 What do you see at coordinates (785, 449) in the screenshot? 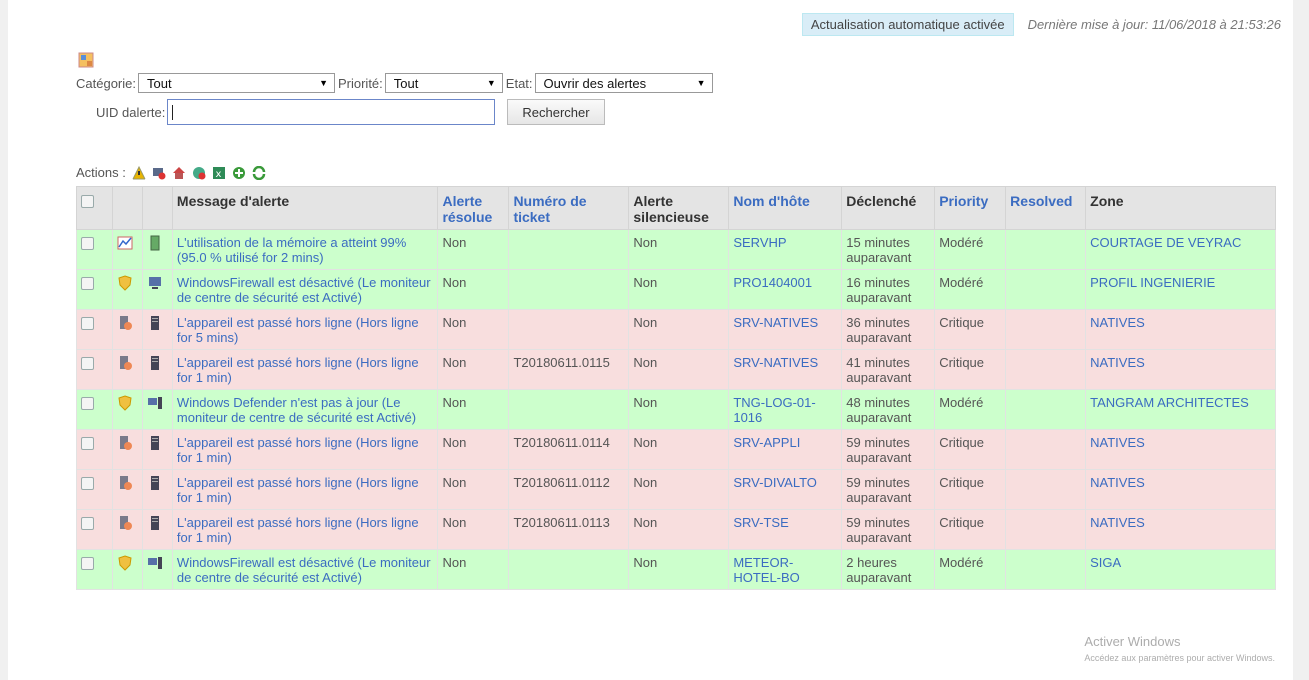
I see `hostname-link: SRV-APPLI` at bounding box center [785, 449].